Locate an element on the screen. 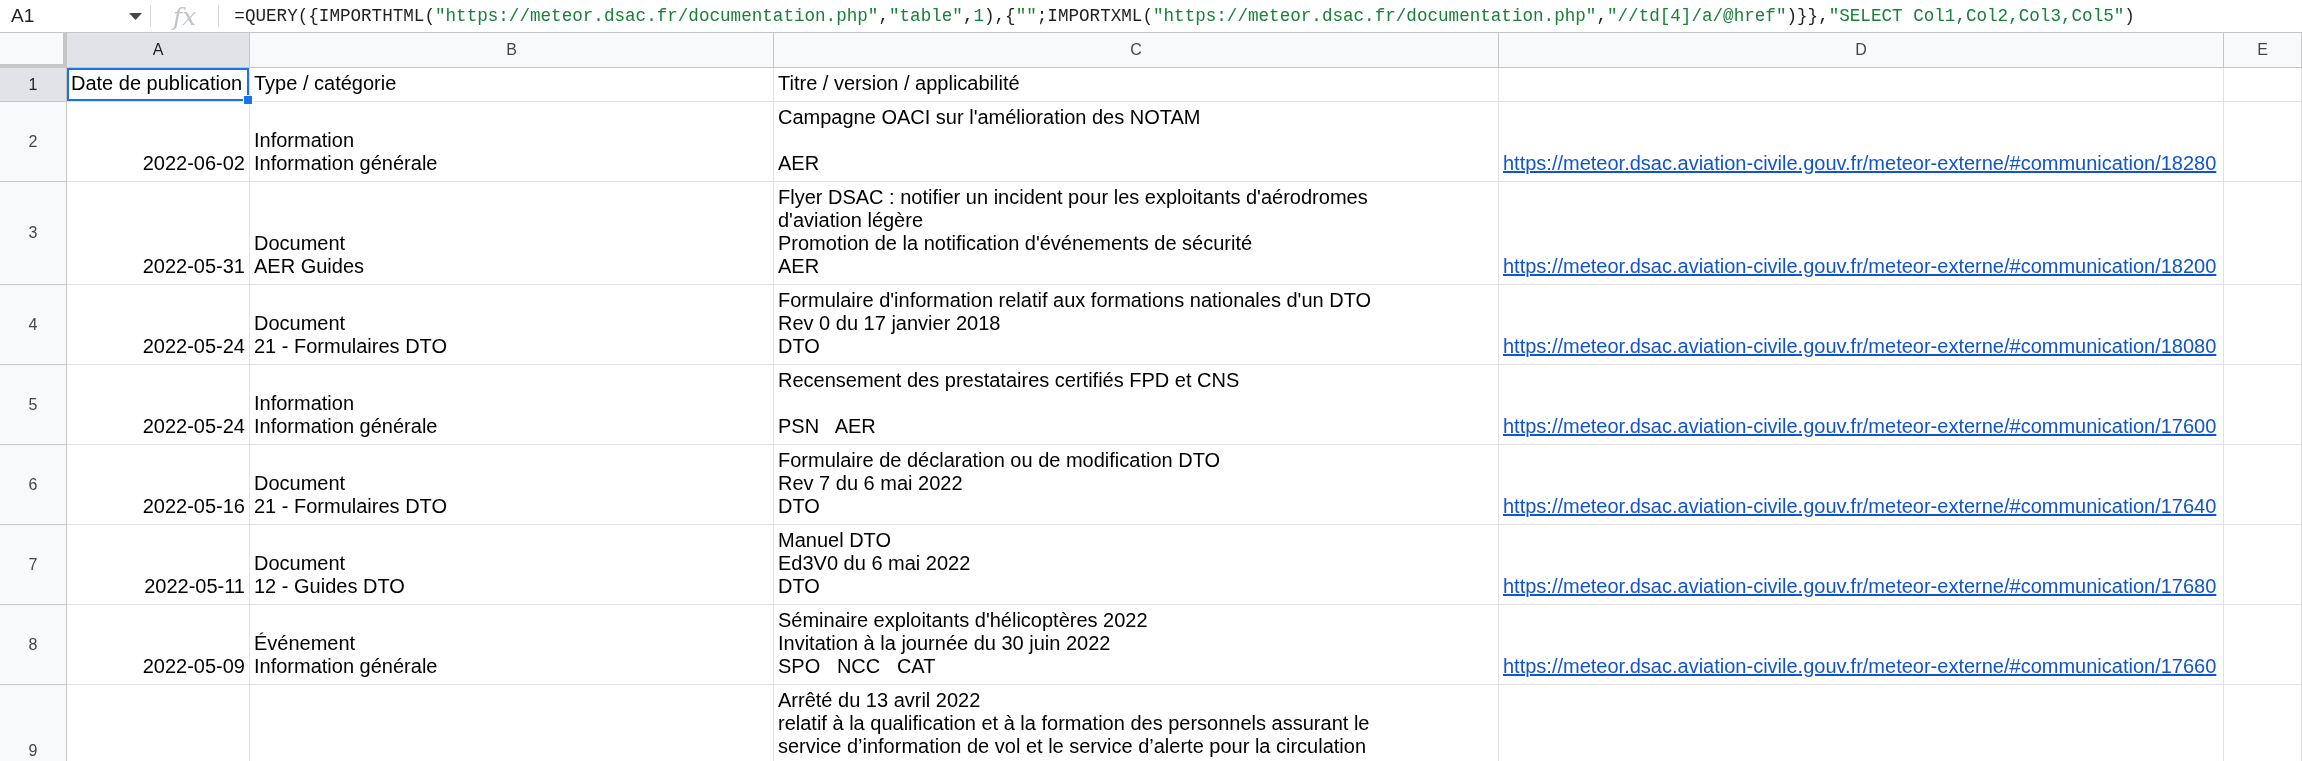  name-box: A1 is located at coordinates (75, 16).